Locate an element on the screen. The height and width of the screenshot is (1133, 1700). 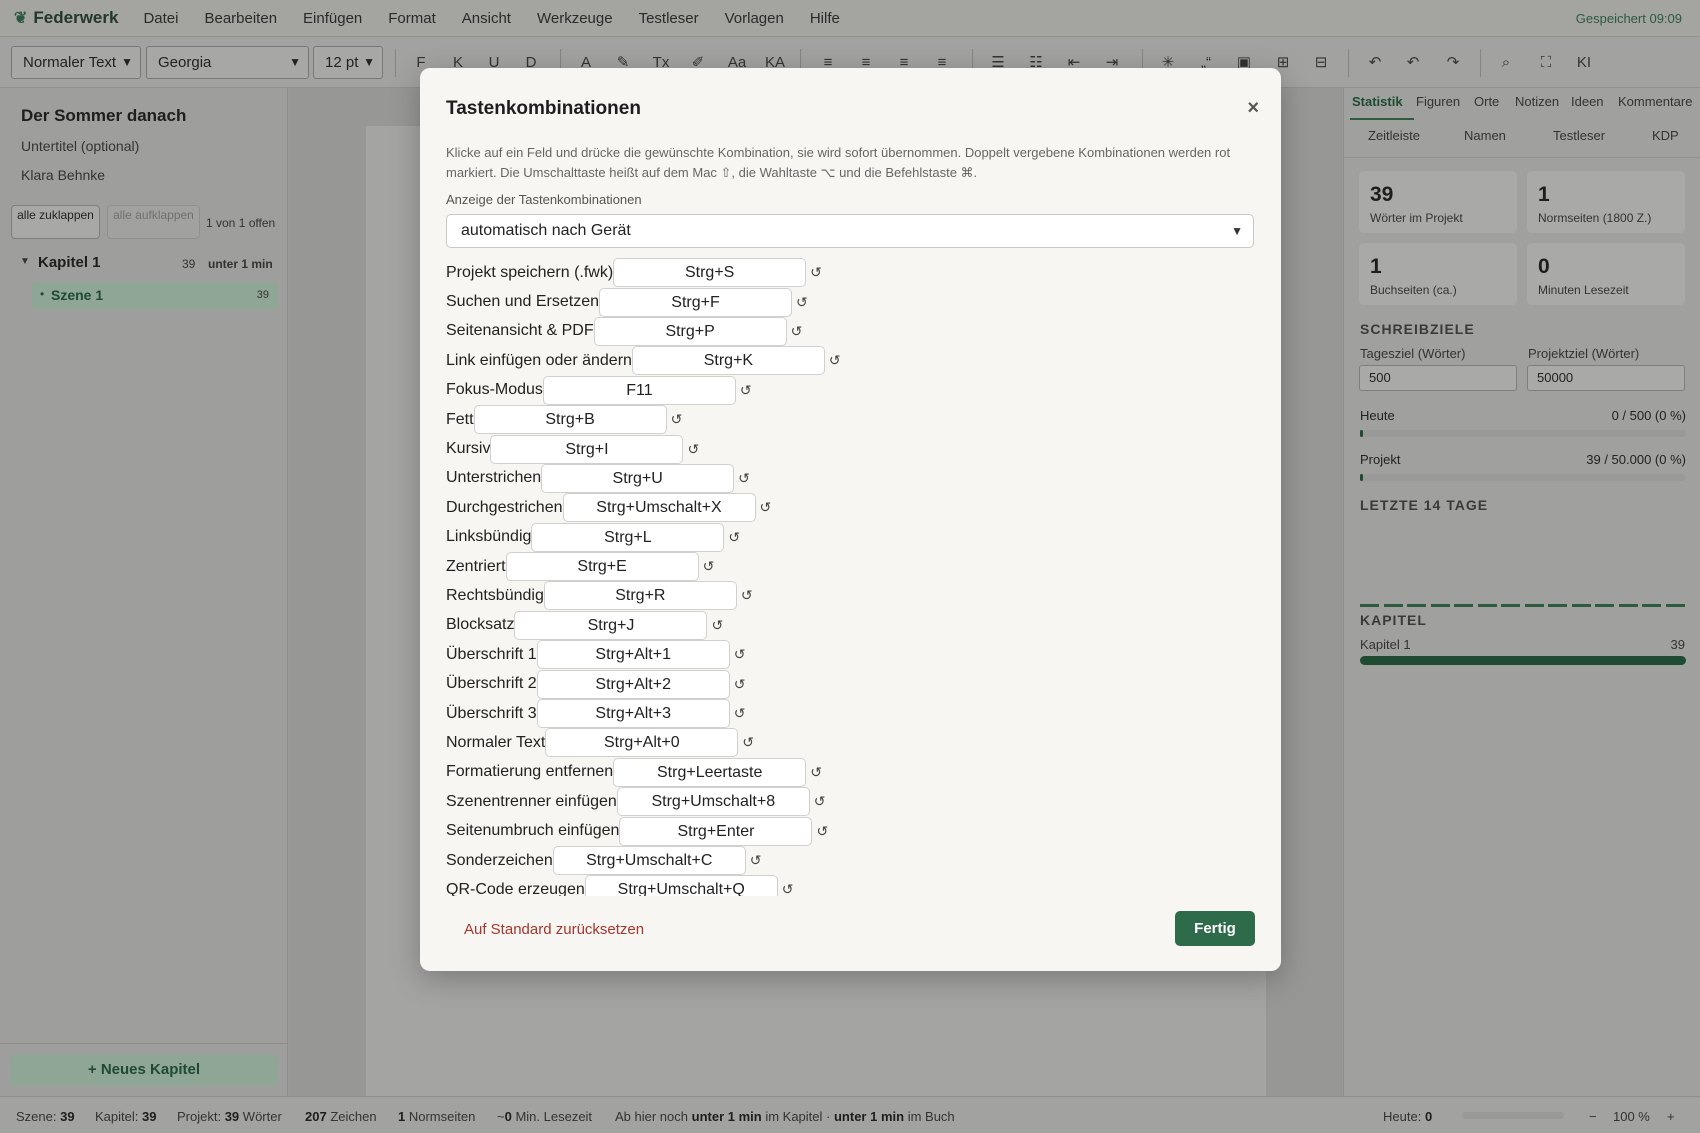
shortcut-key-field: Strg+F is located at coordinates (695, 302).